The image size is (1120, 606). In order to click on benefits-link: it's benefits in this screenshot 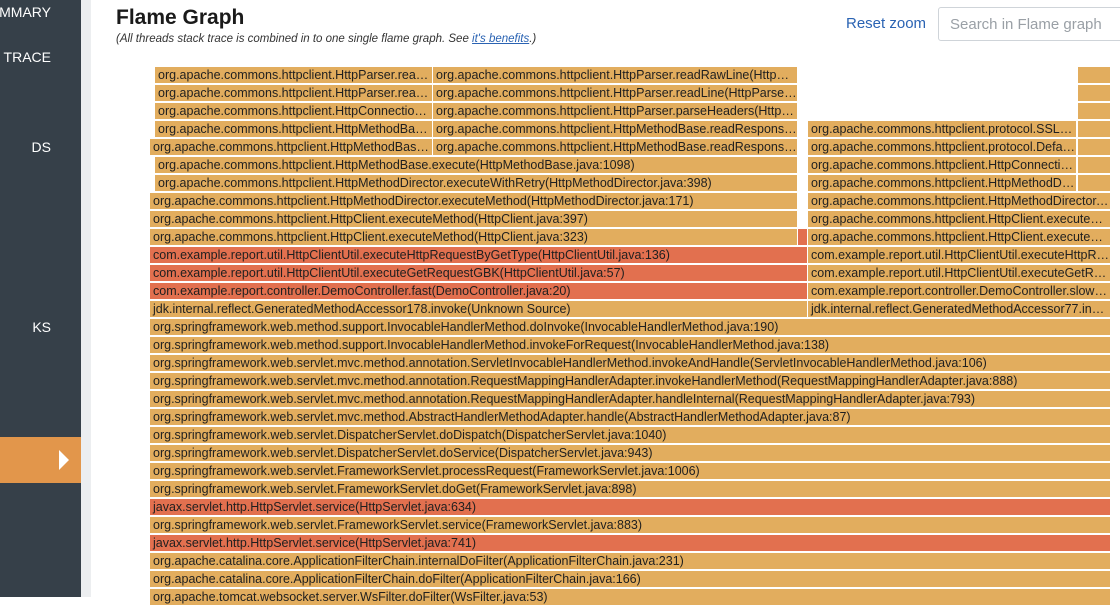, I will do `click(500, 39)`.